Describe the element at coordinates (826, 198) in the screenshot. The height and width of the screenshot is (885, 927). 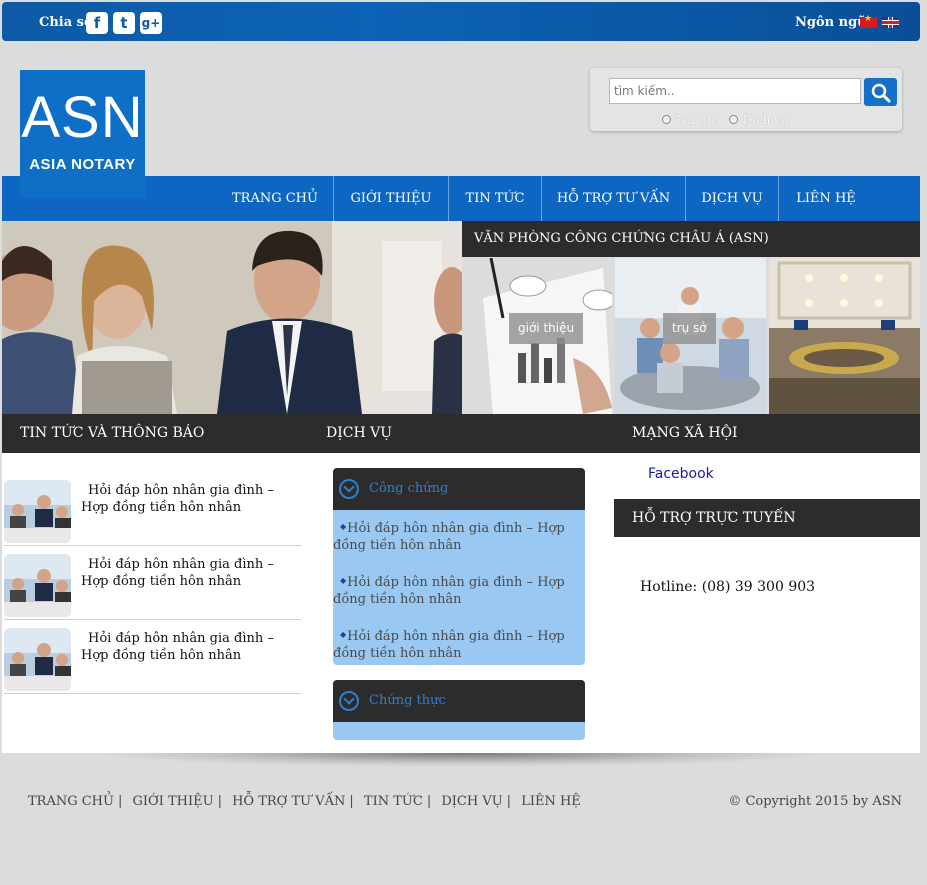
I see `nav-lien-he: LIÊN HỆ` at that location.